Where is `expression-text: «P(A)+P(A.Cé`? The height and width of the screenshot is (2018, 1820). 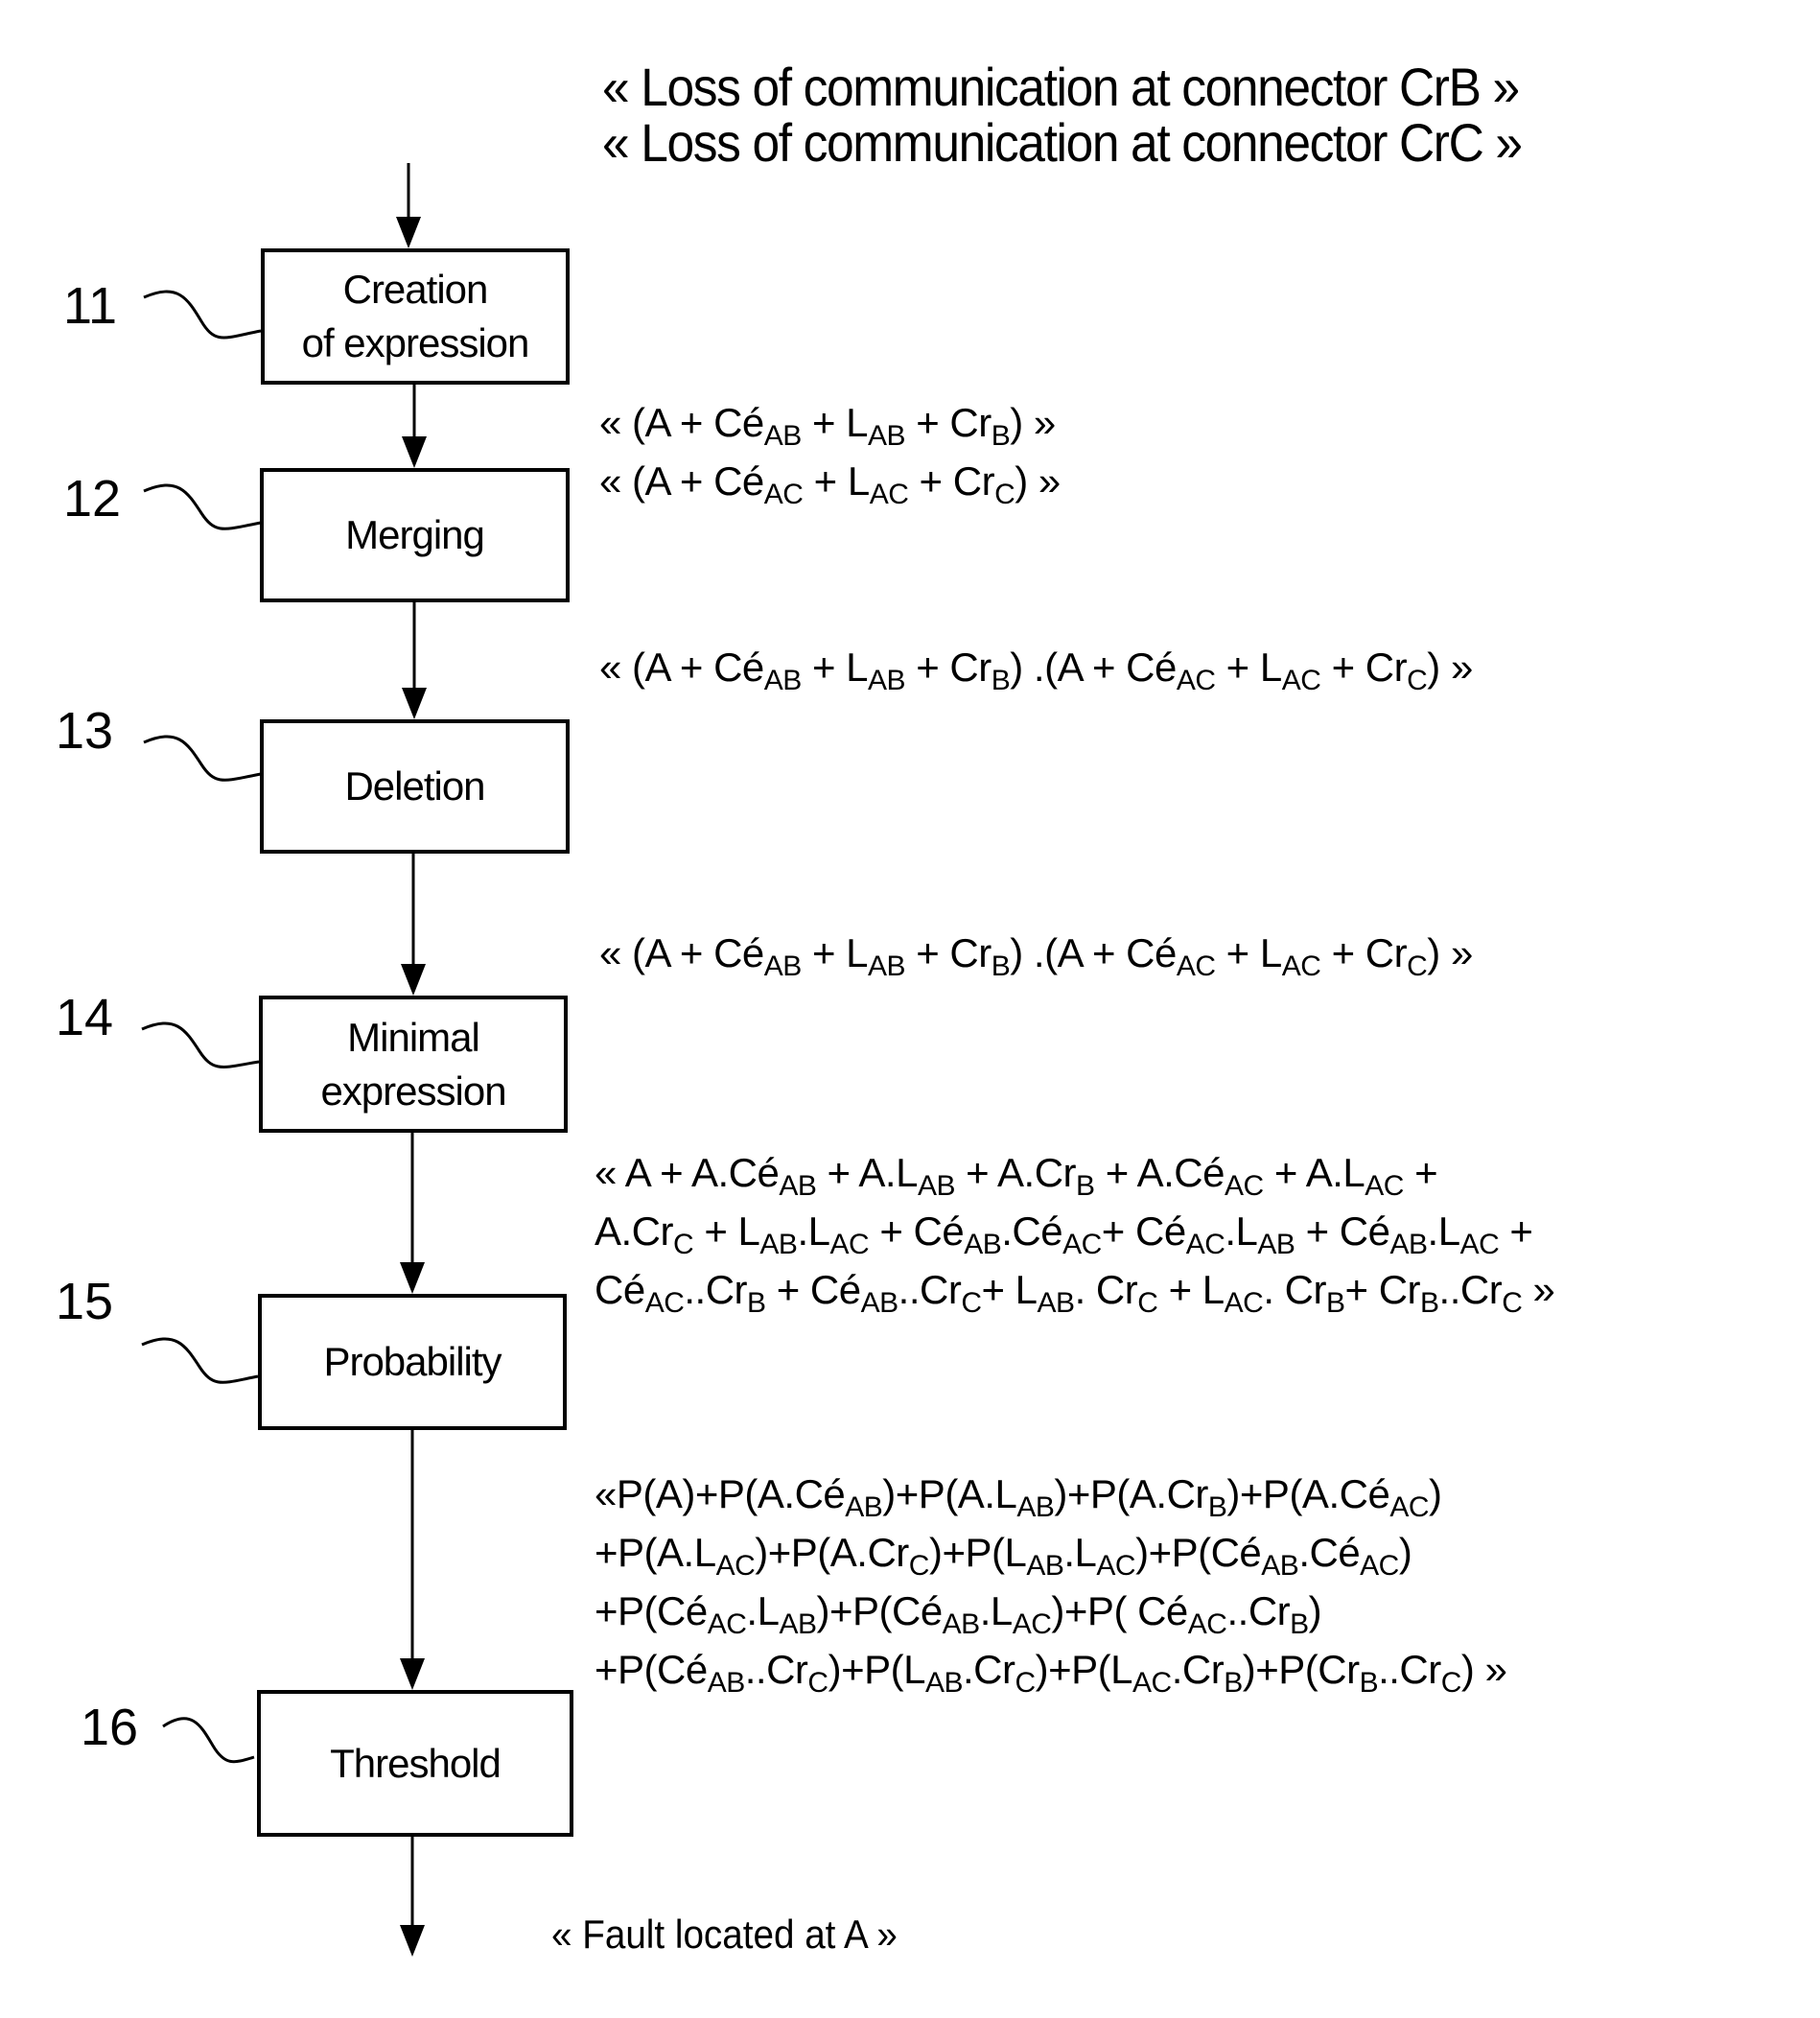 expression-text: «P(A)+P(A.Cé is located at coordinates (720, 1493).